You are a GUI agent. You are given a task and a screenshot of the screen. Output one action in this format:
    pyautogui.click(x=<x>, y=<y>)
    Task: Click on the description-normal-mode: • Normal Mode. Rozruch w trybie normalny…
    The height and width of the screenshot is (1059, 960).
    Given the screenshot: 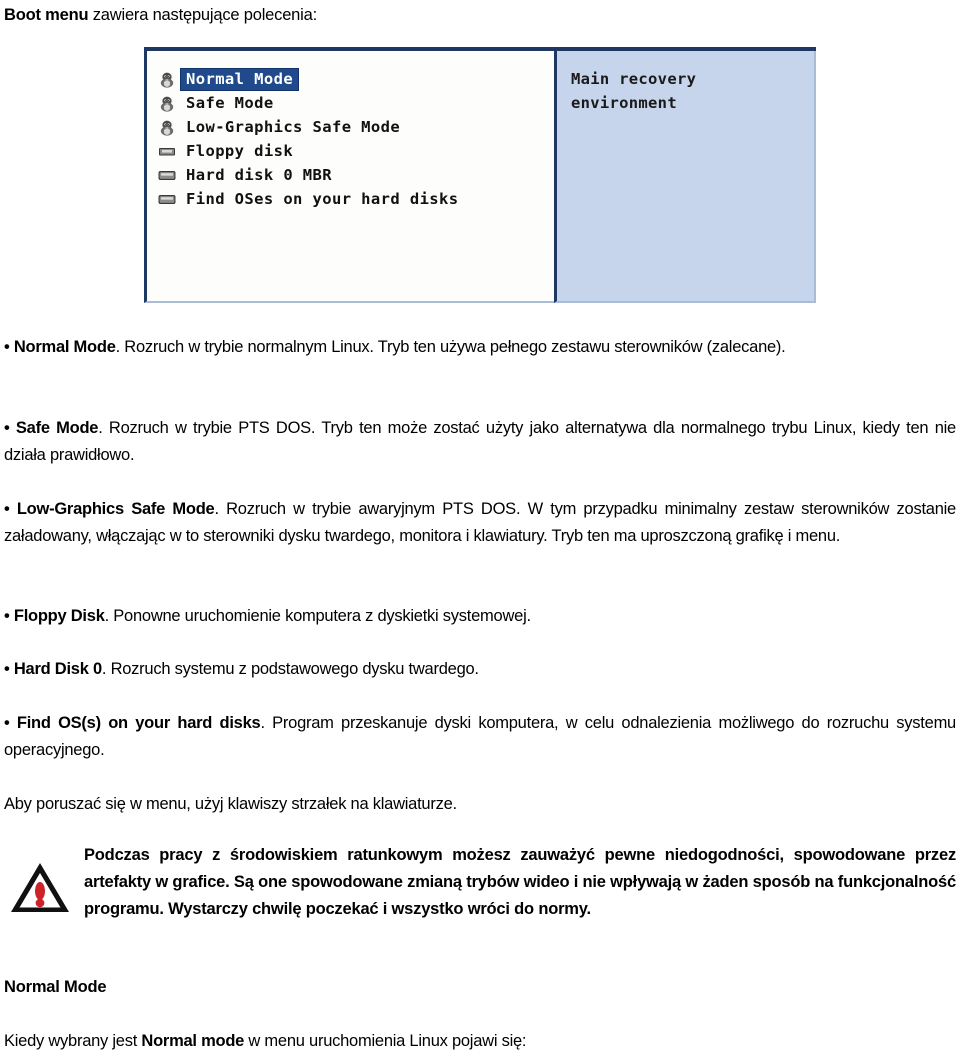 What is the action you would take?
    pyautogui.click(x=480, y=347)
    